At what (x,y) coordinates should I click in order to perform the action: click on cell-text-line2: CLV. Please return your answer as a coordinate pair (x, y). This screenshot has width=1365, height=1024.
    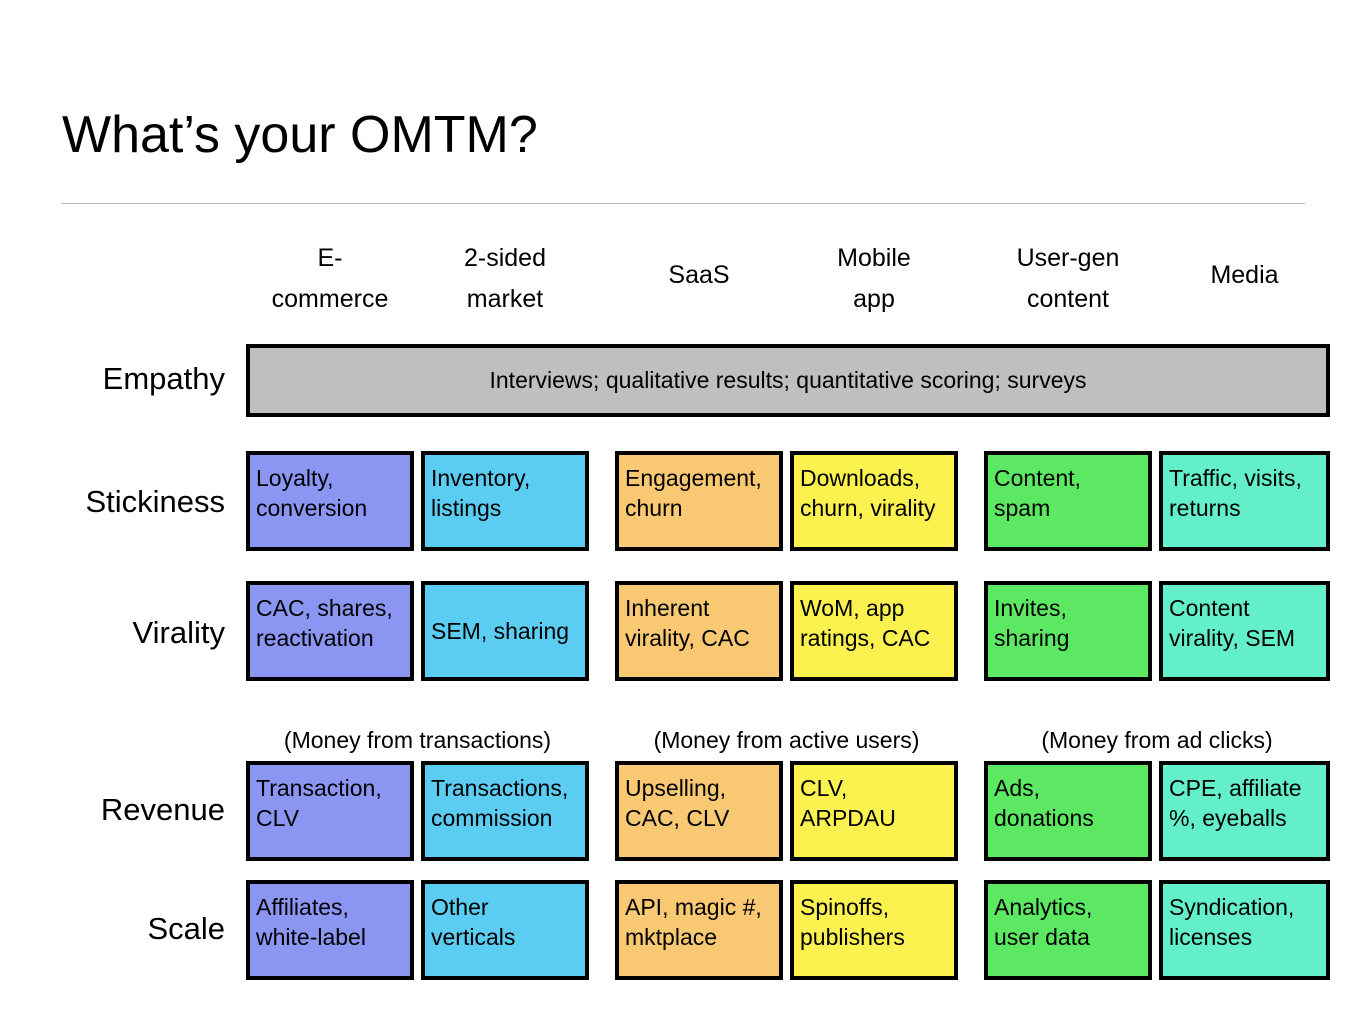
    Looking at the image, I should click on (278, 818).